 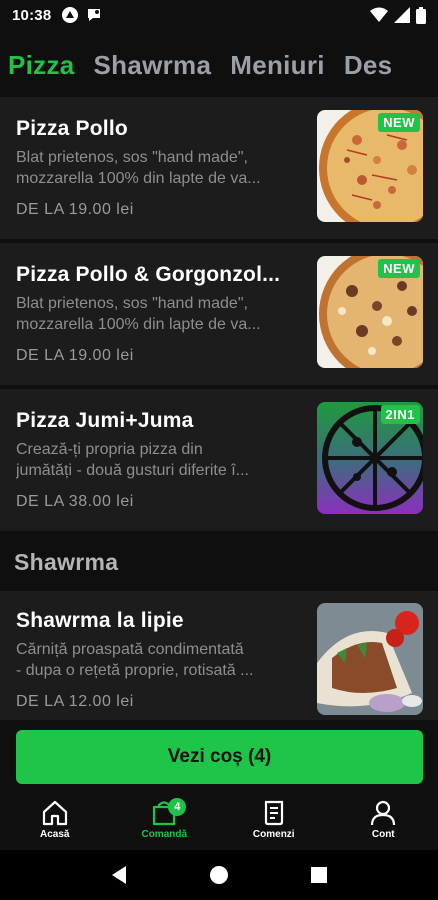 I want to click on pizza-pollo-image: NEW, so click(x=370, y=166).